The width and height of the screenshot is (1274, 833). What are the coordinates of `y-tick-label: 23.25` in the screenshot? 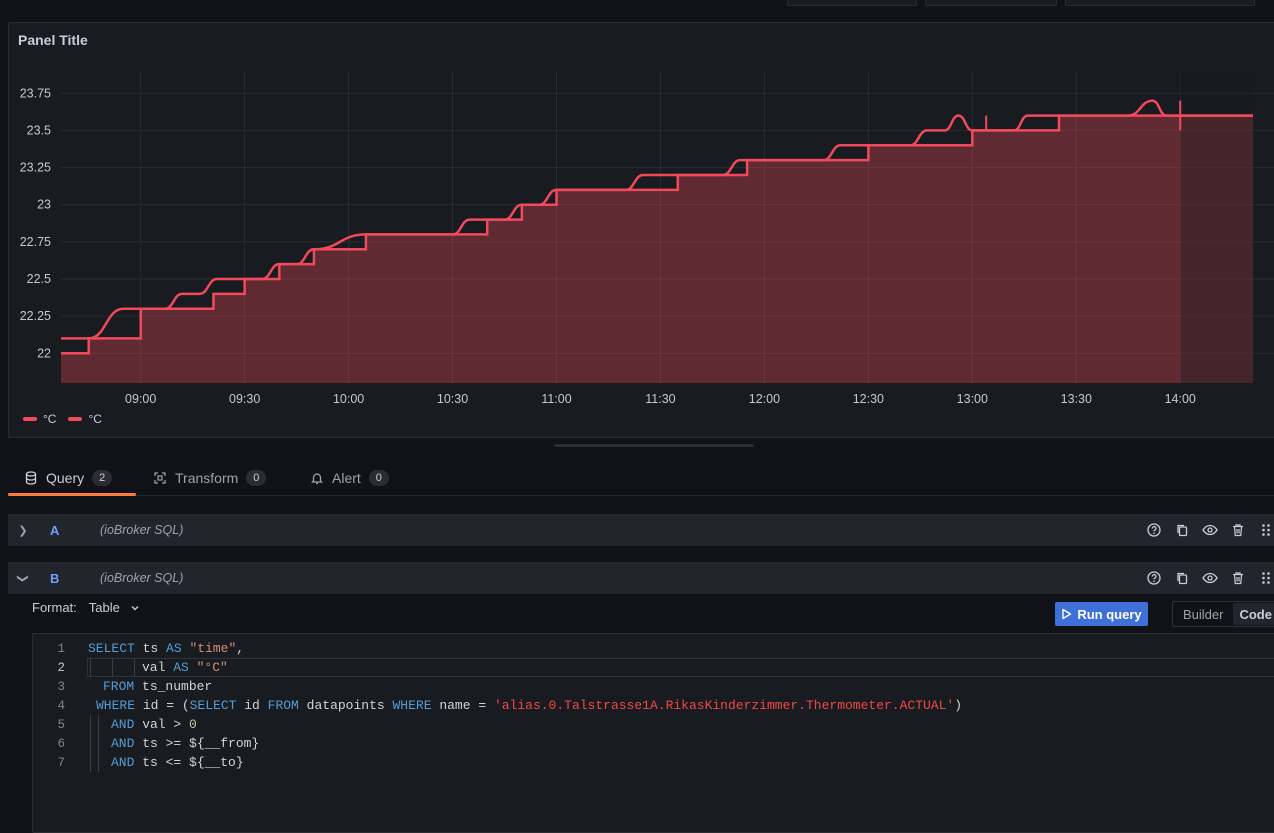 It's located at (35, 168).